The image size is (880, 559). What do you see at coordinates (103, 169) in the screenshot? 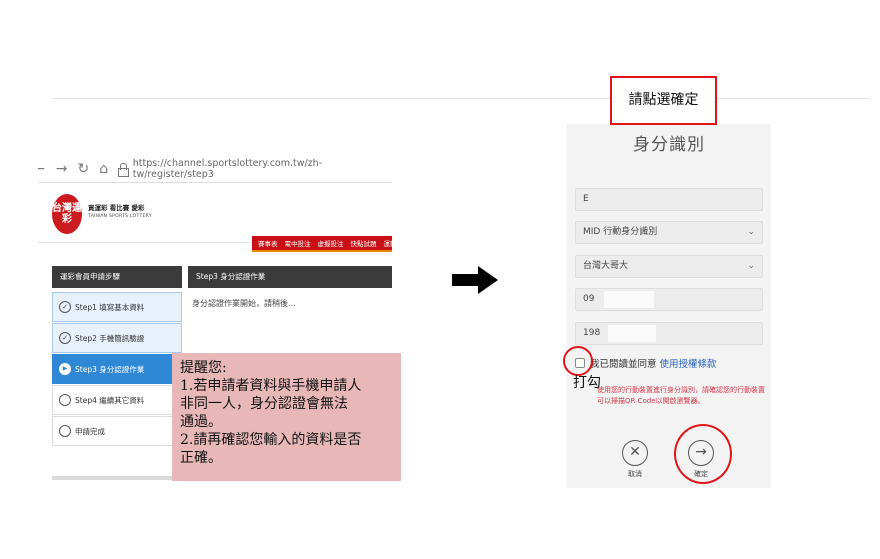
I see `home-icon: ⌂` at bounding box center [103, 169].